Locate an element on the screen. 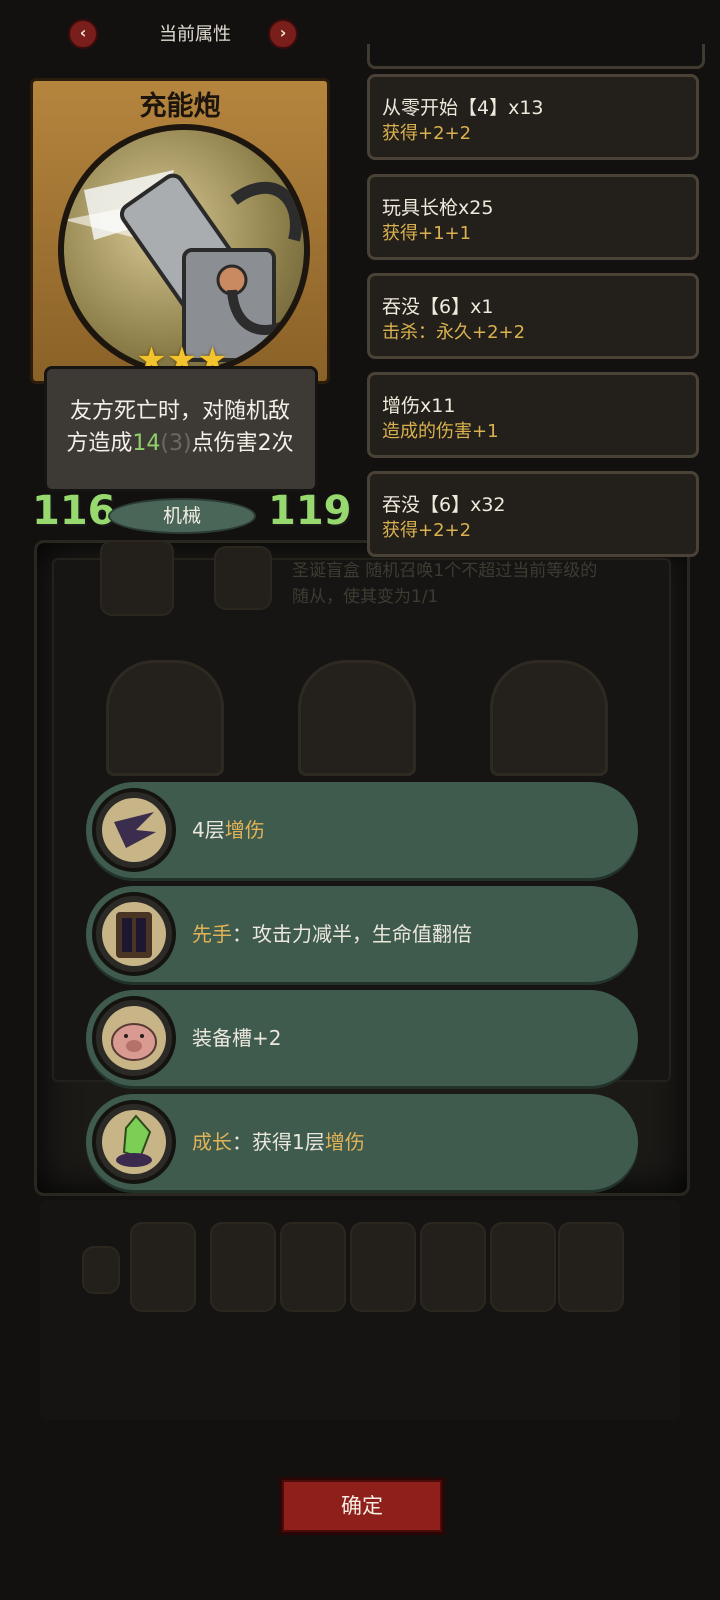 The image size is (720, 1600). chevron-left-icon: ‹ is located at coordinates (83, 32).